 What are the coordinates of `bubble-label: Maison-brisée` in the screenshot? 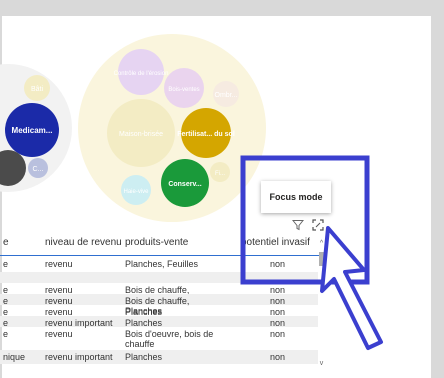 It's located at (141, 134).